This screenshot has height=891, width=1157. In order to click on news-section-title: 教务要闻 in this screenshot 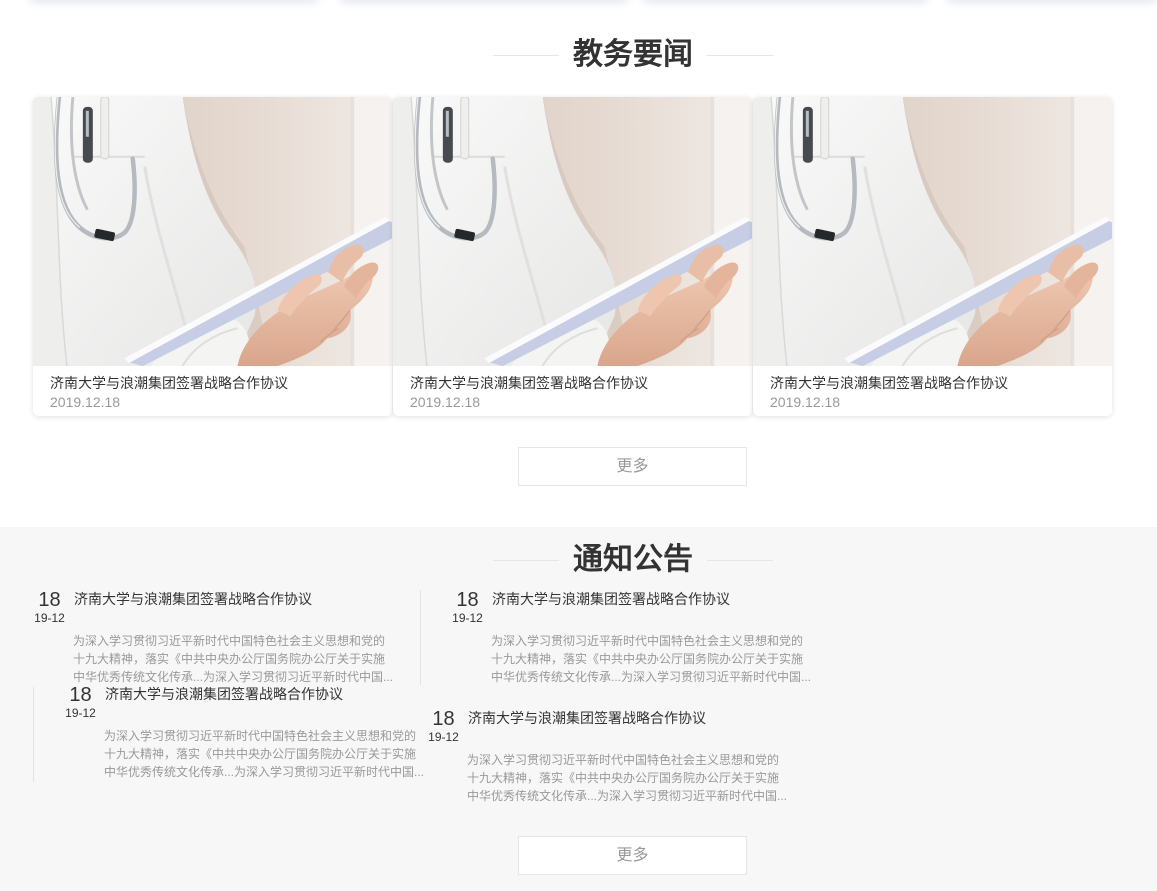, I will do `click(633, 54)`.